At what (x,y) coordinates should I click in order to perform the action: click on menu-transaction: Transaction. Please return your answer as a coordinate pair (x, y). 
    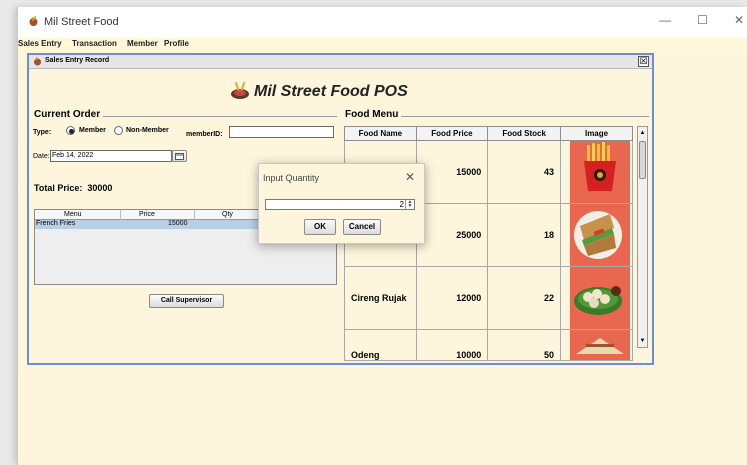
    Looking at the image, I should click on (94, 43).